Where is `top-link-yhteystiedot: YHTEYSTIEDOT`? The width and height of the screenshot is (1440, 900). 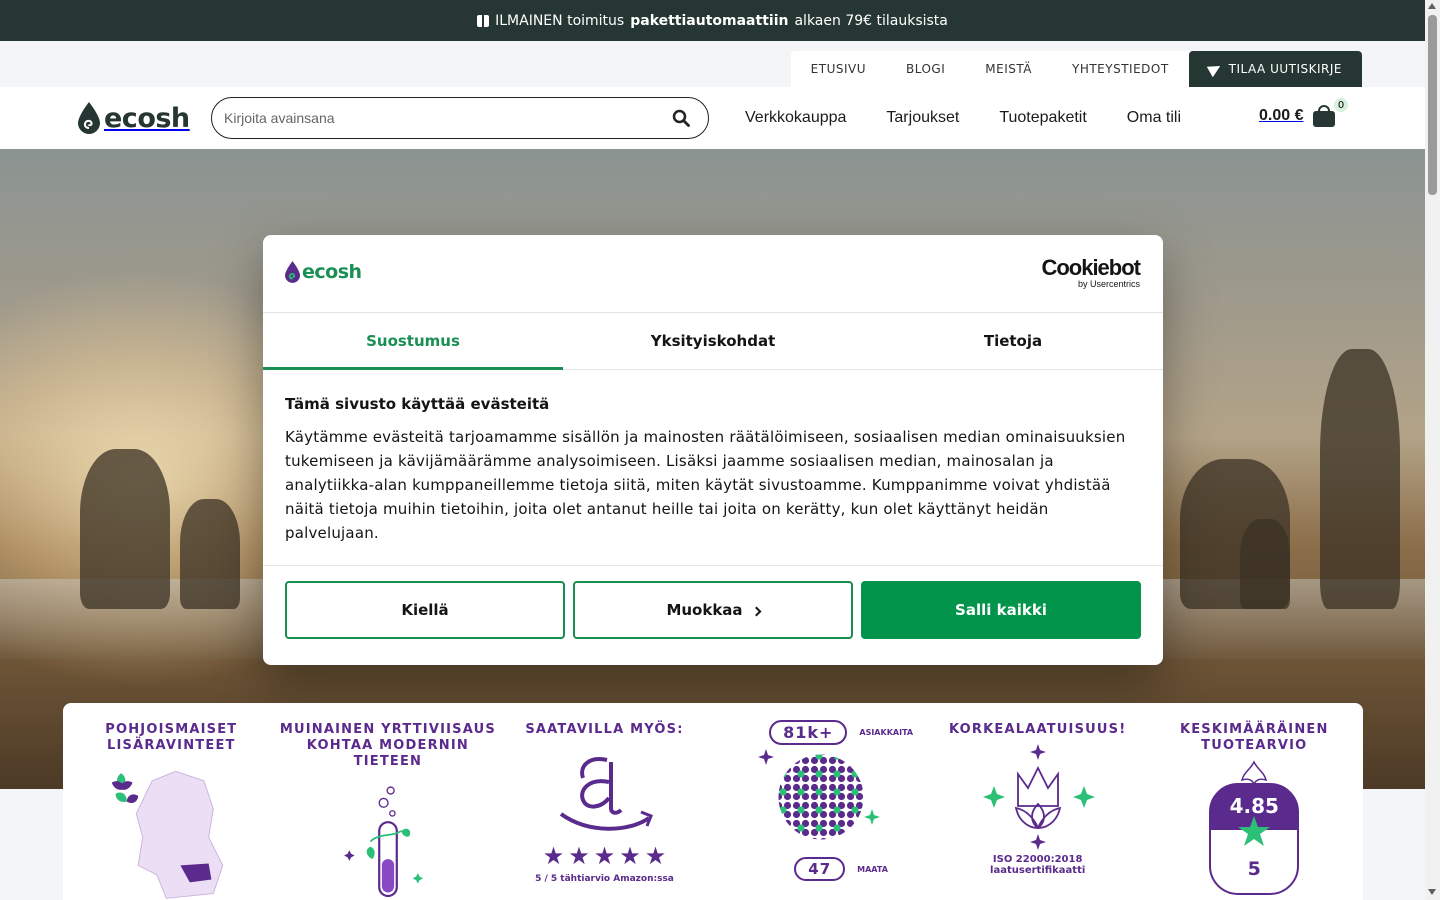 top-link-yhteystiedot: YHTEYSTIEDOT is located at coordinates (1120, 69).